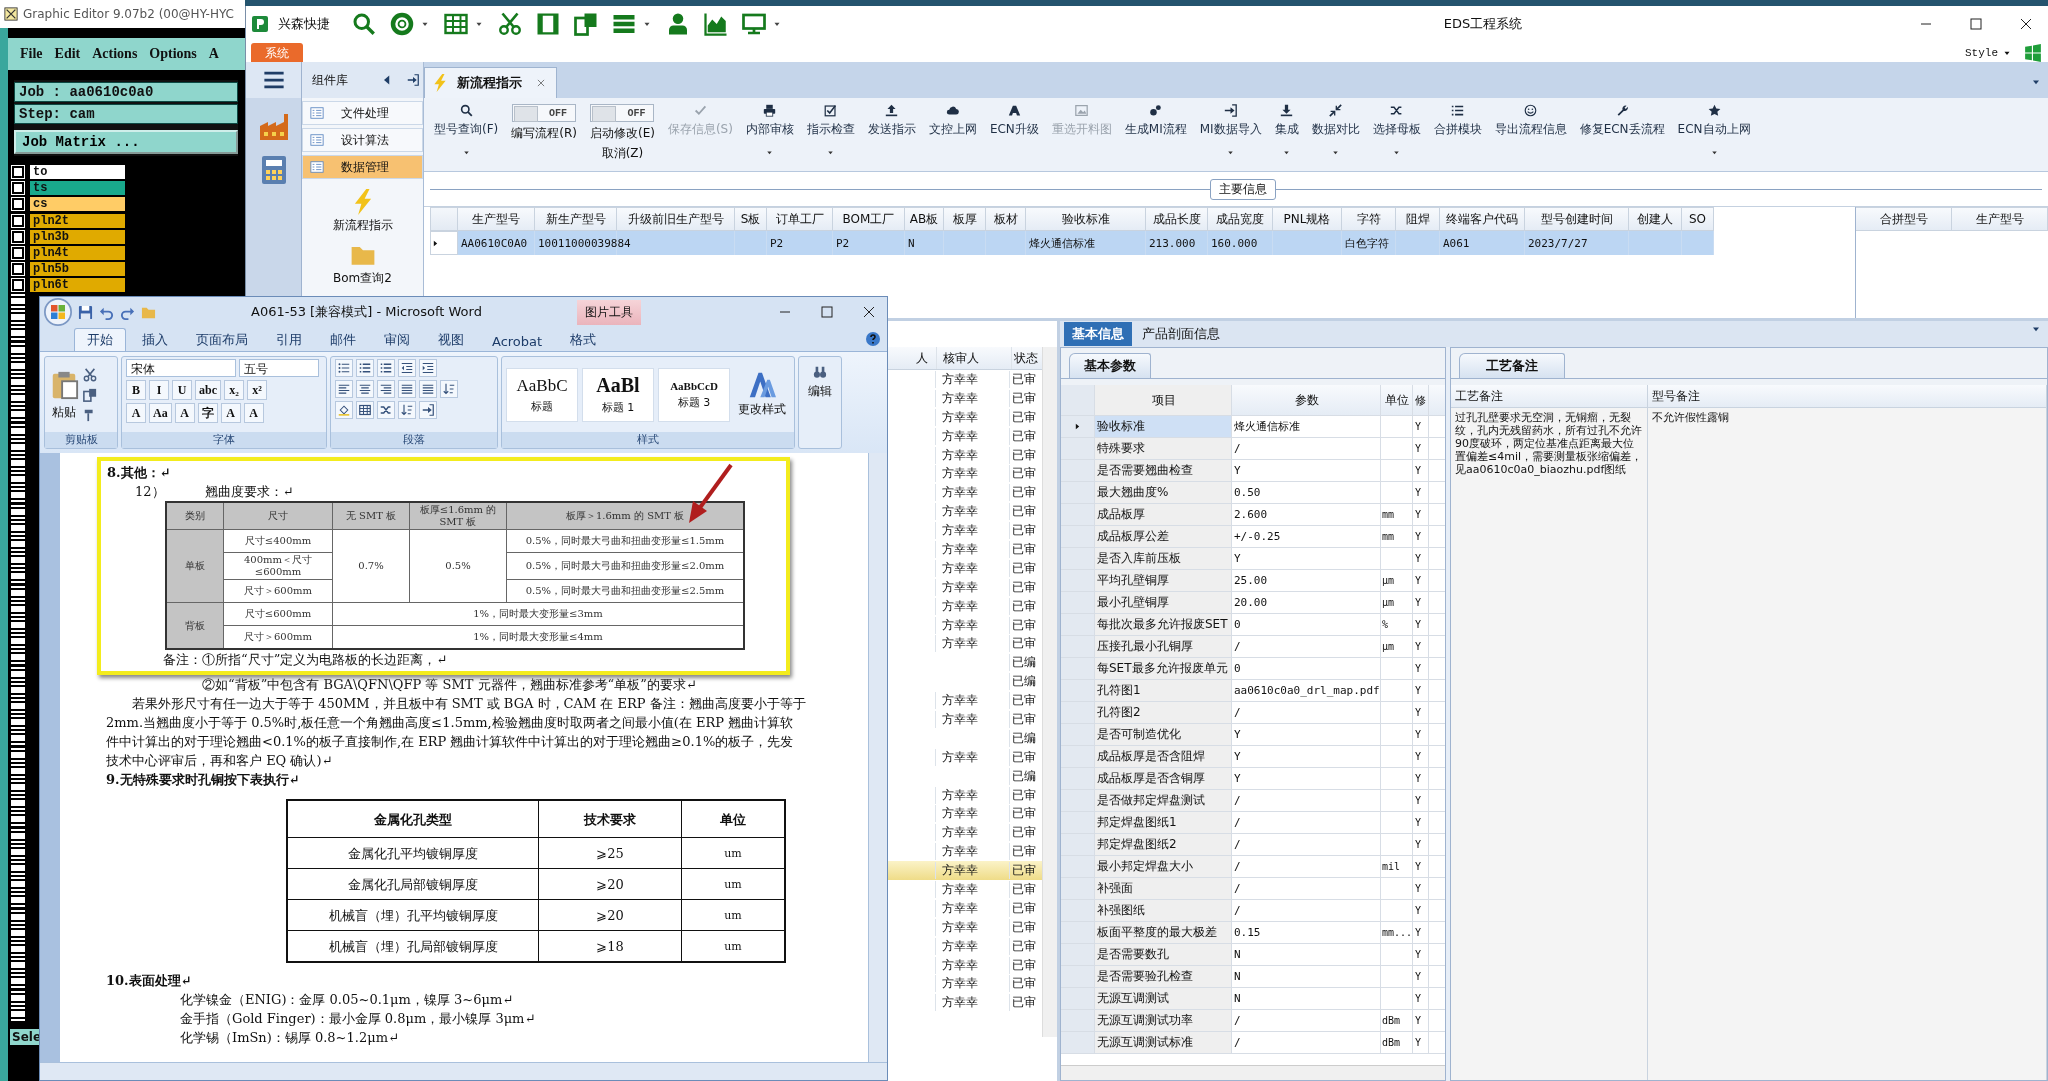  I want to click on style-gallery-item: AaBl 标题 1, so click(618, 394).